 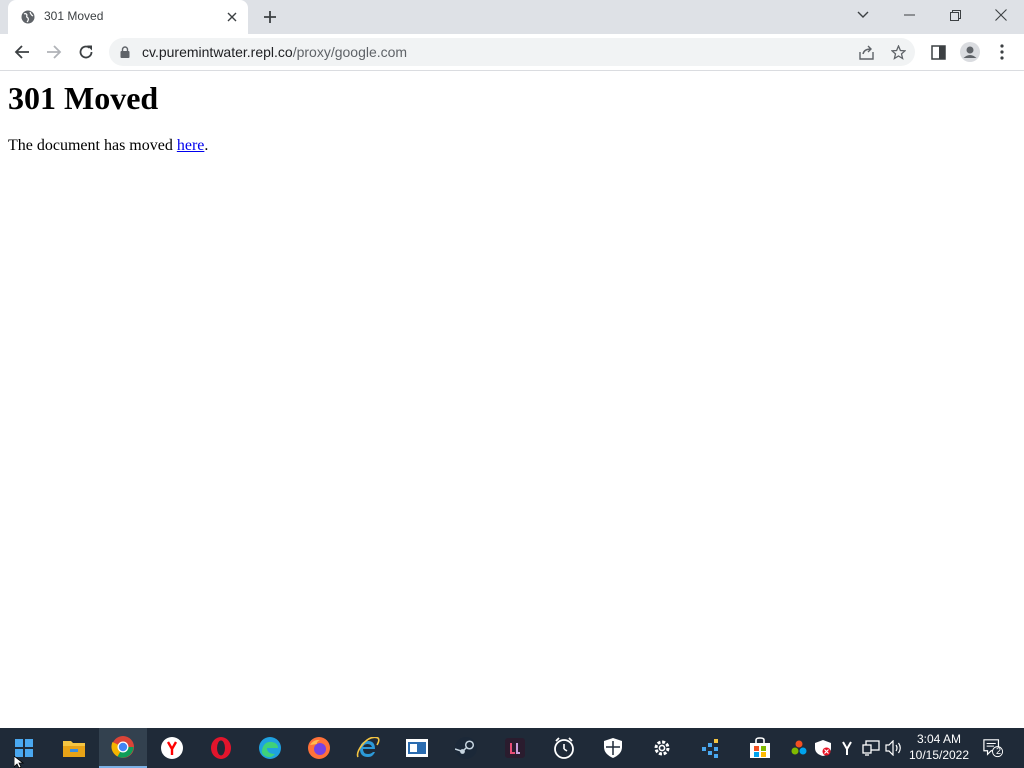 What do you see at coordinates (350, 52) in the screenshot?
I see `url-path: /proxy/google.com` at bounding box center [350, 52].